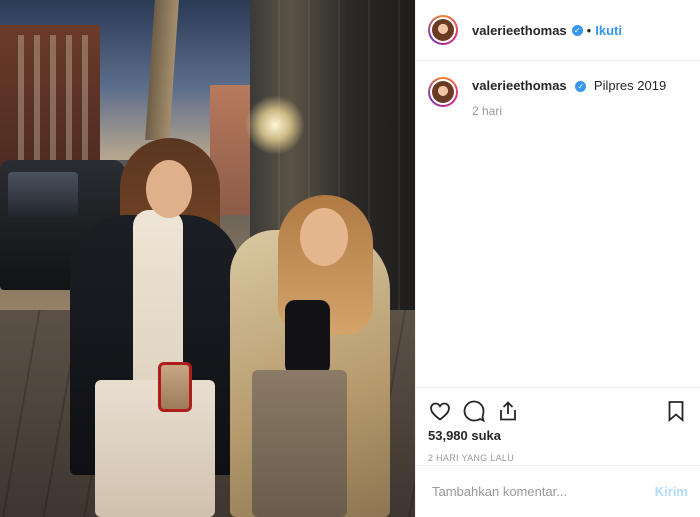  I want to click on bookmark-icon, so click(676, 411).